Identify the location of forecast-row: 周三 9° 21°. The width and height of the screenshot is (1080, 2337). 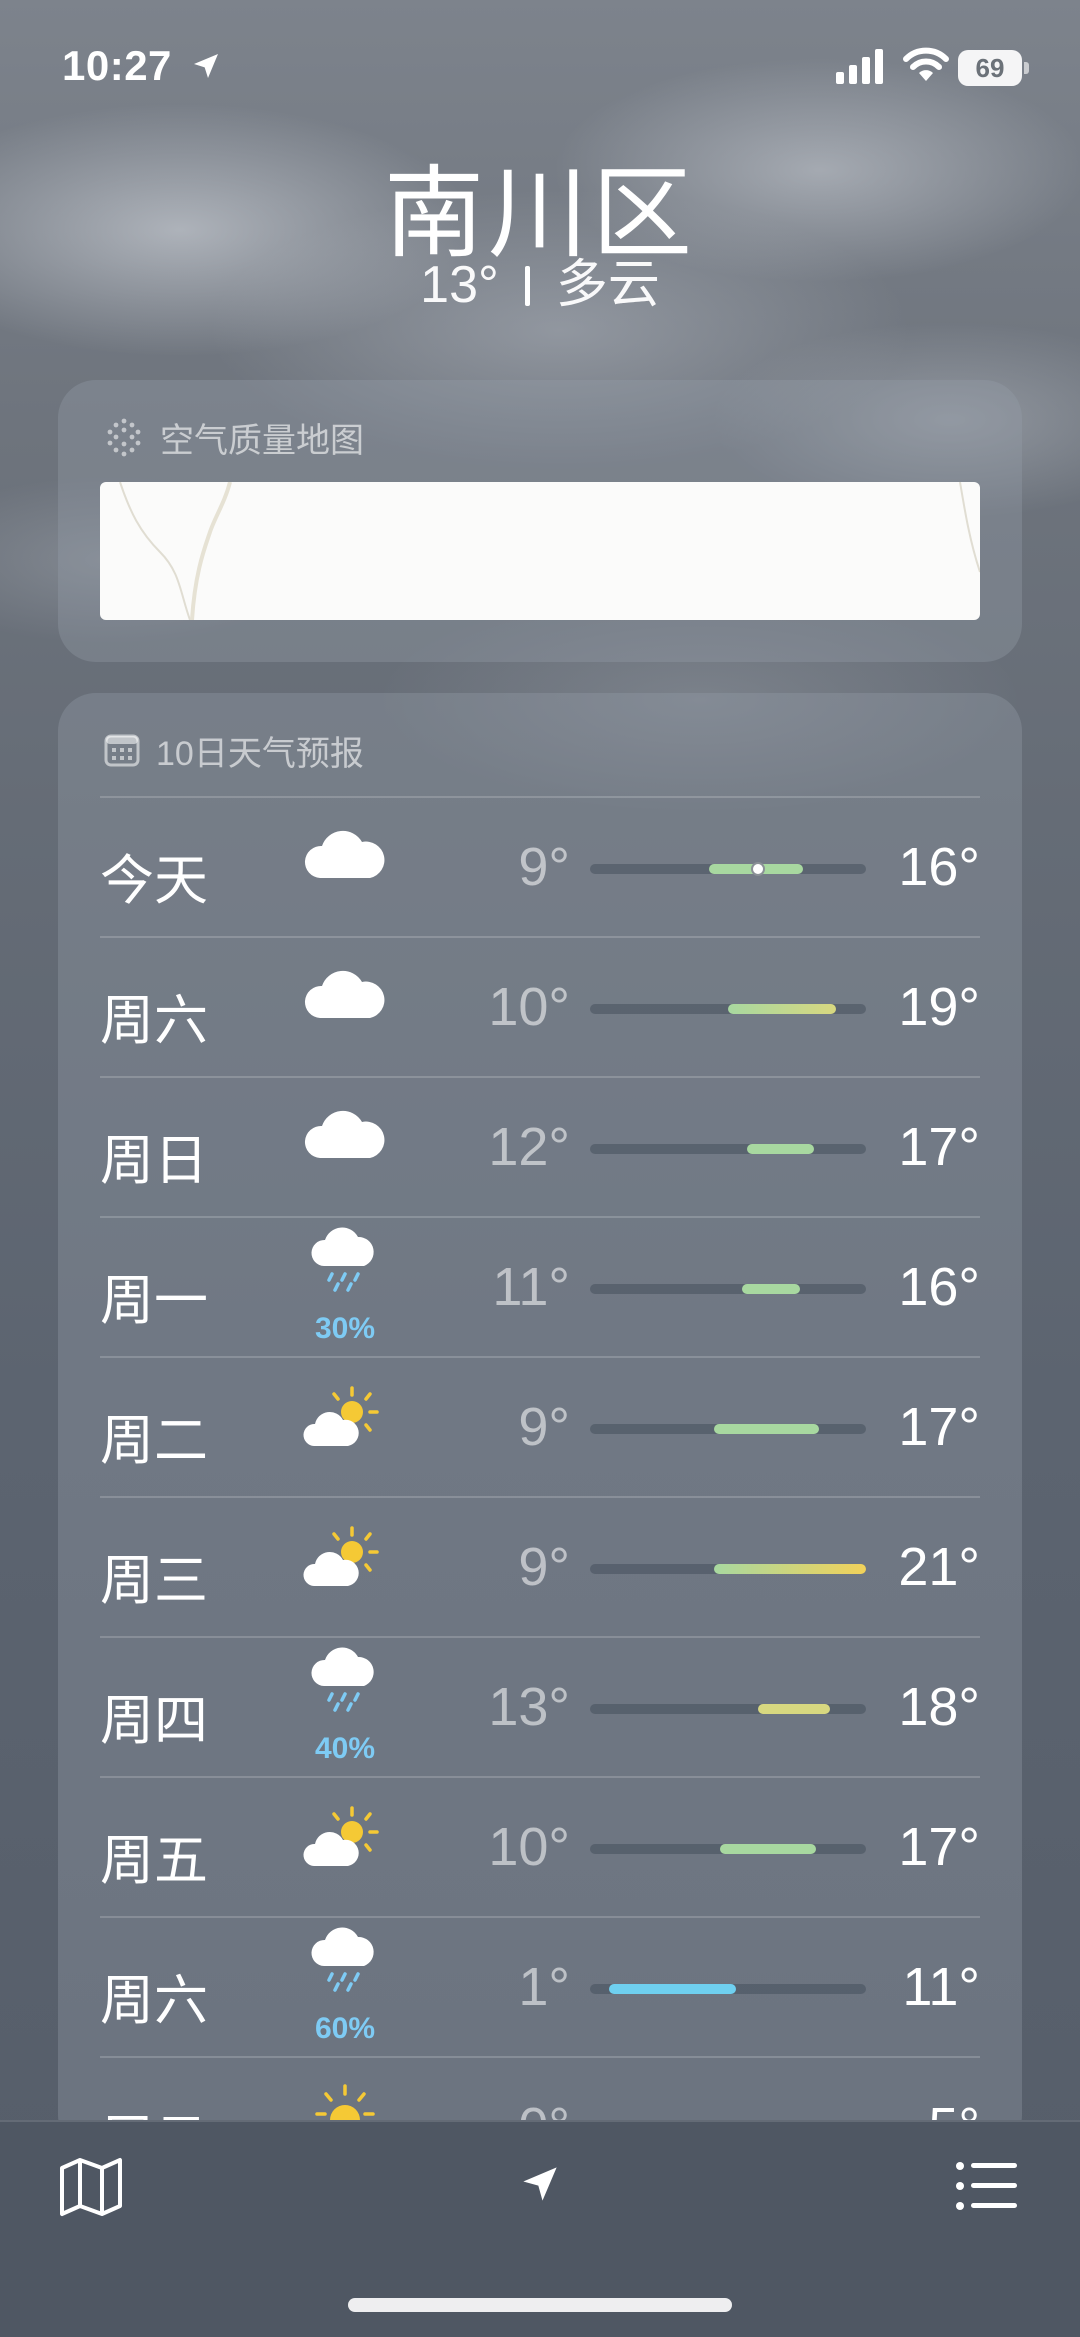
(540, 1568).